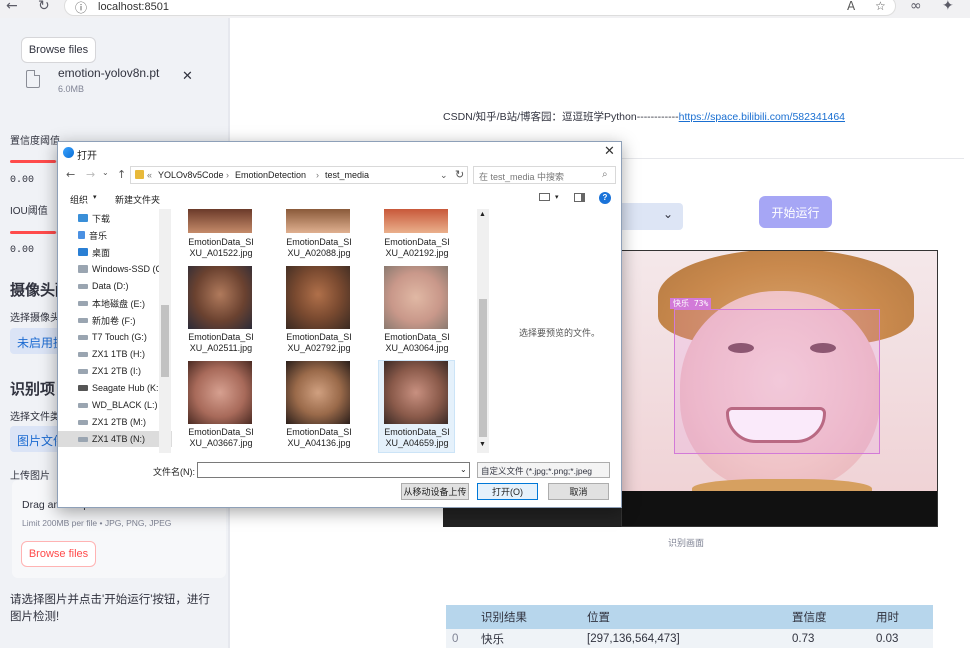 The width and height of the screenshot is (970, 648). Describe the element at coordinates (270, 175) in the screenshot. I see `crumb-2: EmotionDetection` at that location.